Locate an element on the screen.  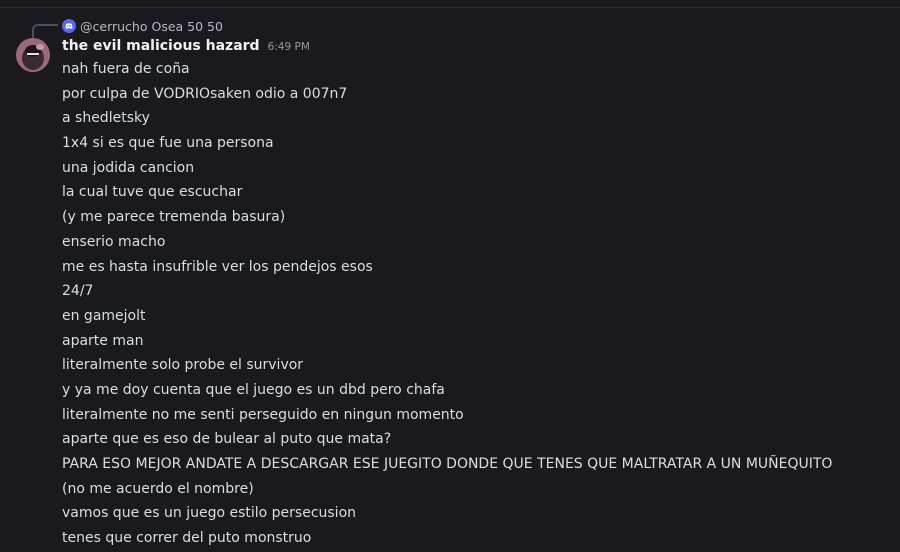
message-line: (no me acuerdo el nombre) is located at coordinates (158, 488).